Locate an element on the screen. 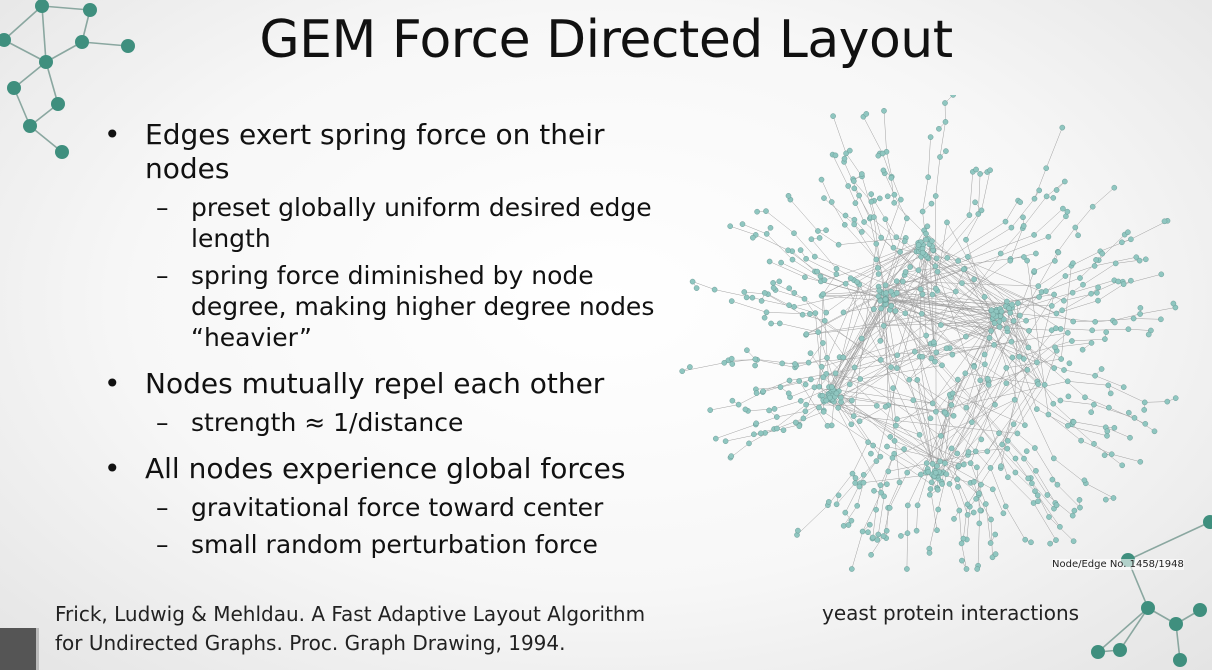  sub-bullet-item: – strength ≈ 1/distance is located at coordinates (385, 422).